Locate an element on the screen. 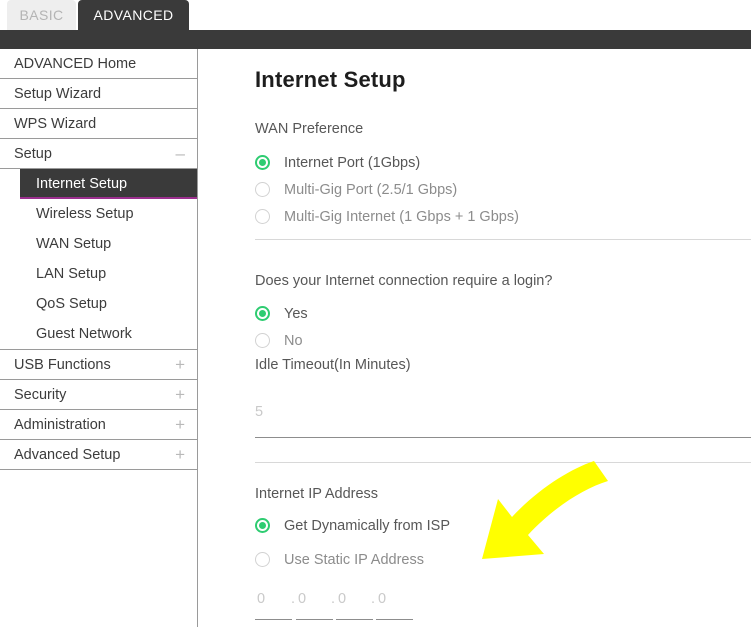 The image size is (751, 627). sidebar-item-advanced-setup: Advanced Setup + is located at coordinates (98, 455).